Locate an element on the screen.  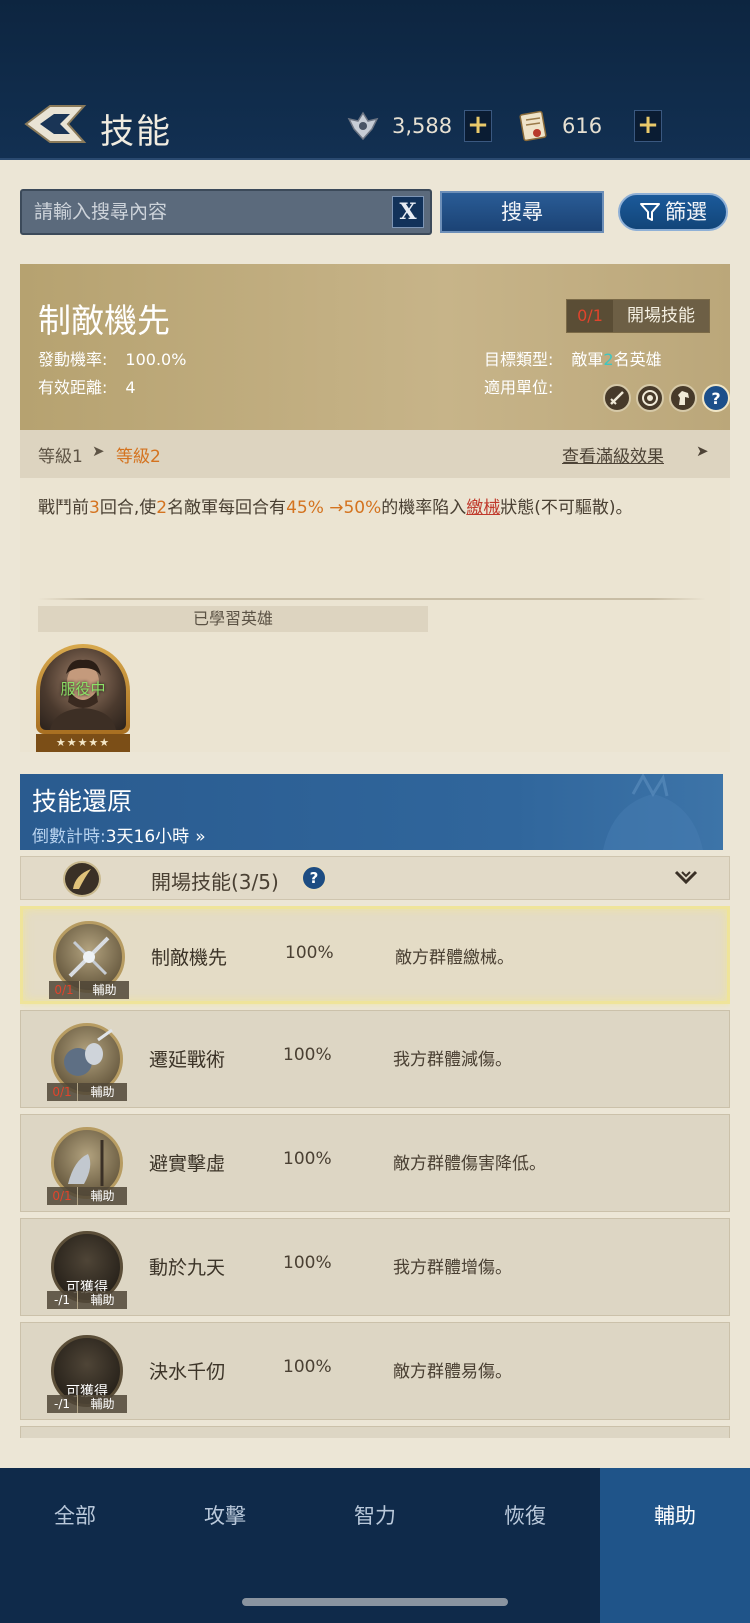
skill-row: 0/1 輔助 遷延戰術 100% 我方群體減傷。 is located at coordinates (375, 1059).